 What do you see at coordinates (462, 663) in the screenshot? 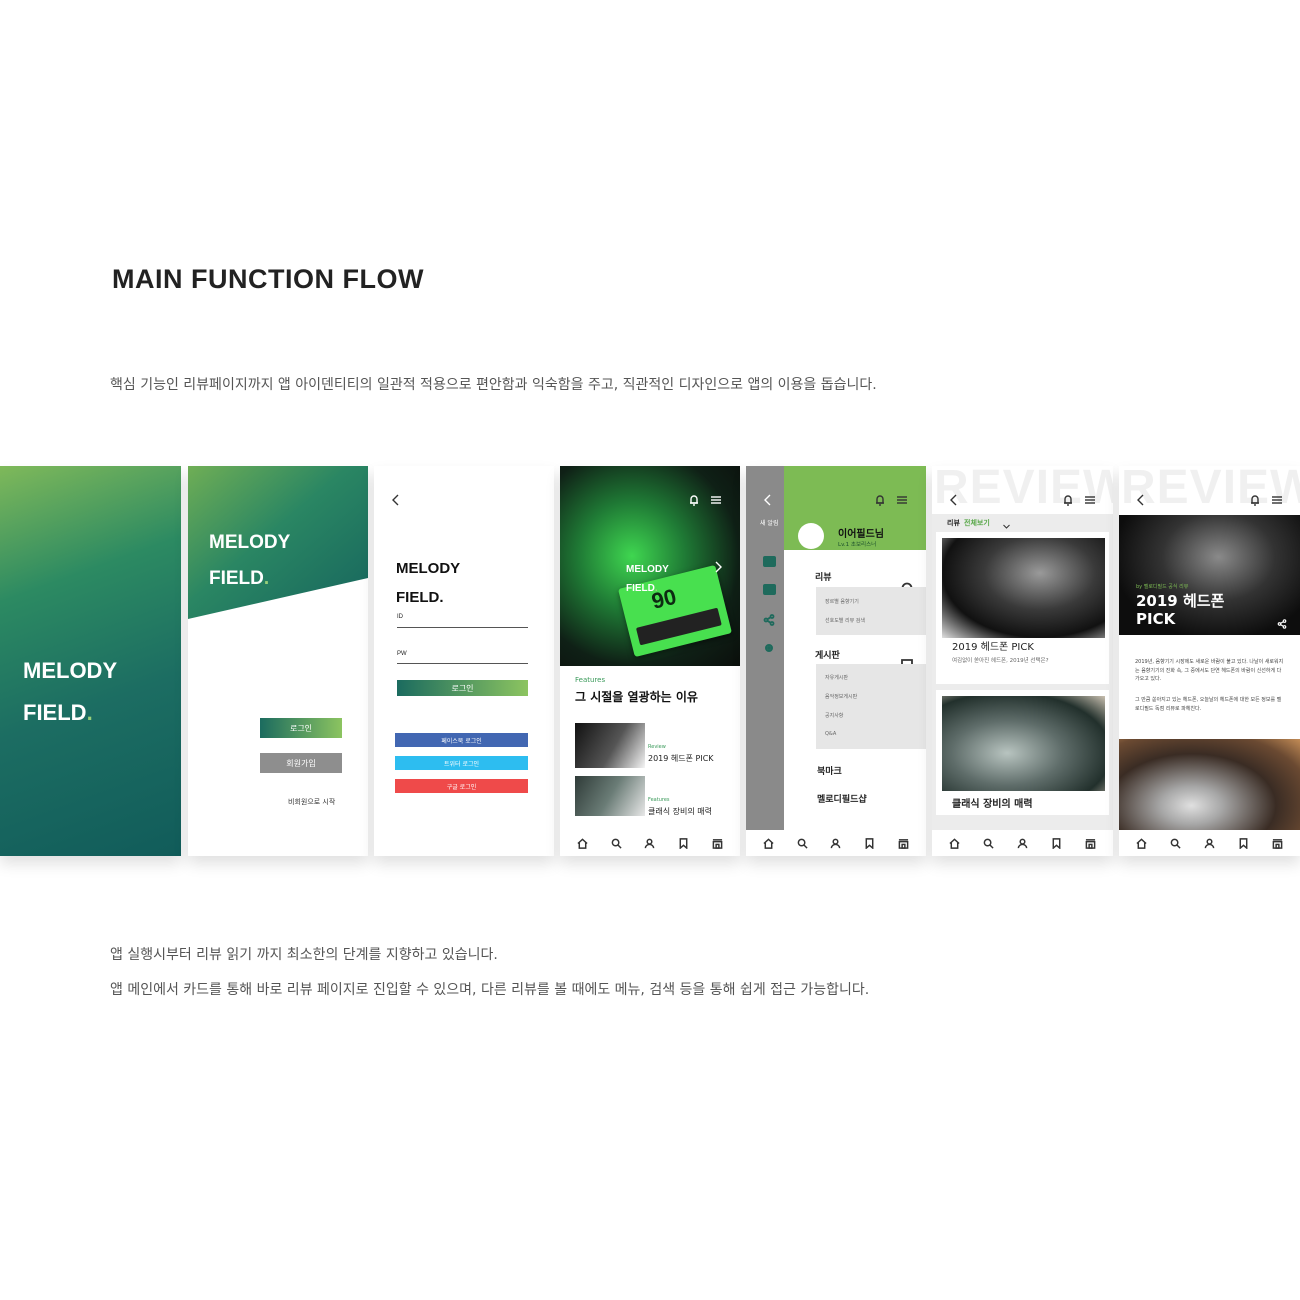
I see `pw-field` at bounding box center [462, 663].